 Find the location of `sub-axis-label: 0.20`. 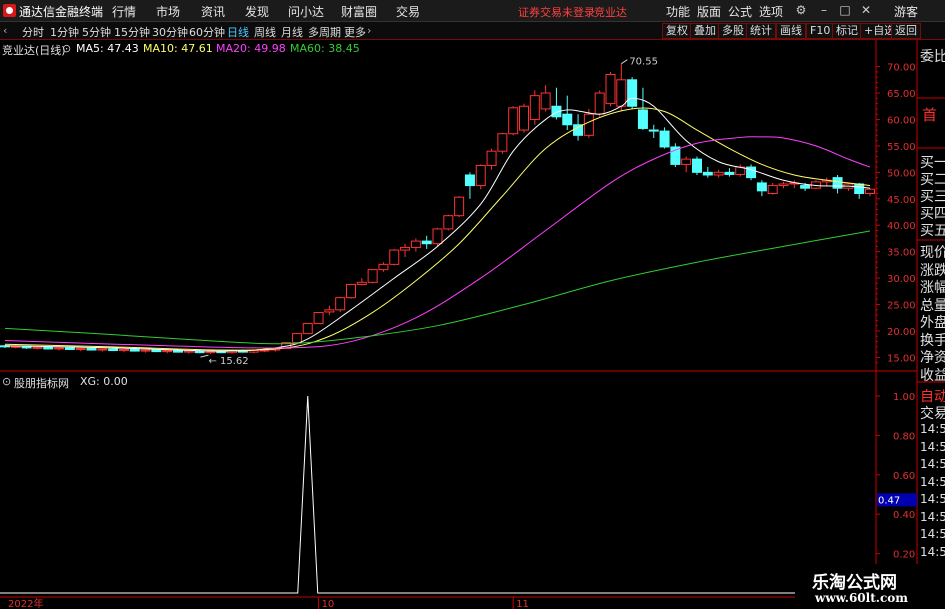

sub-axis-label: 0.20 is located at coordinates (904, 555).